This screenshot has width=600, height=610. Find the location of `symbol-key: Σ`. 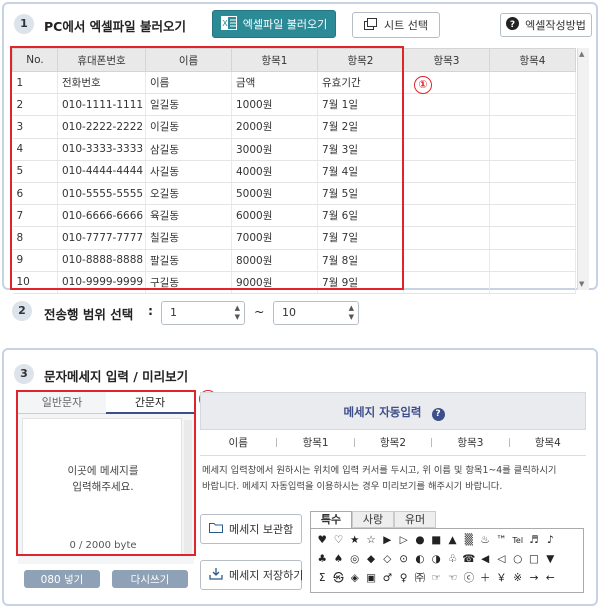

symbol-key: Σ is located at coordinates (322, 578).